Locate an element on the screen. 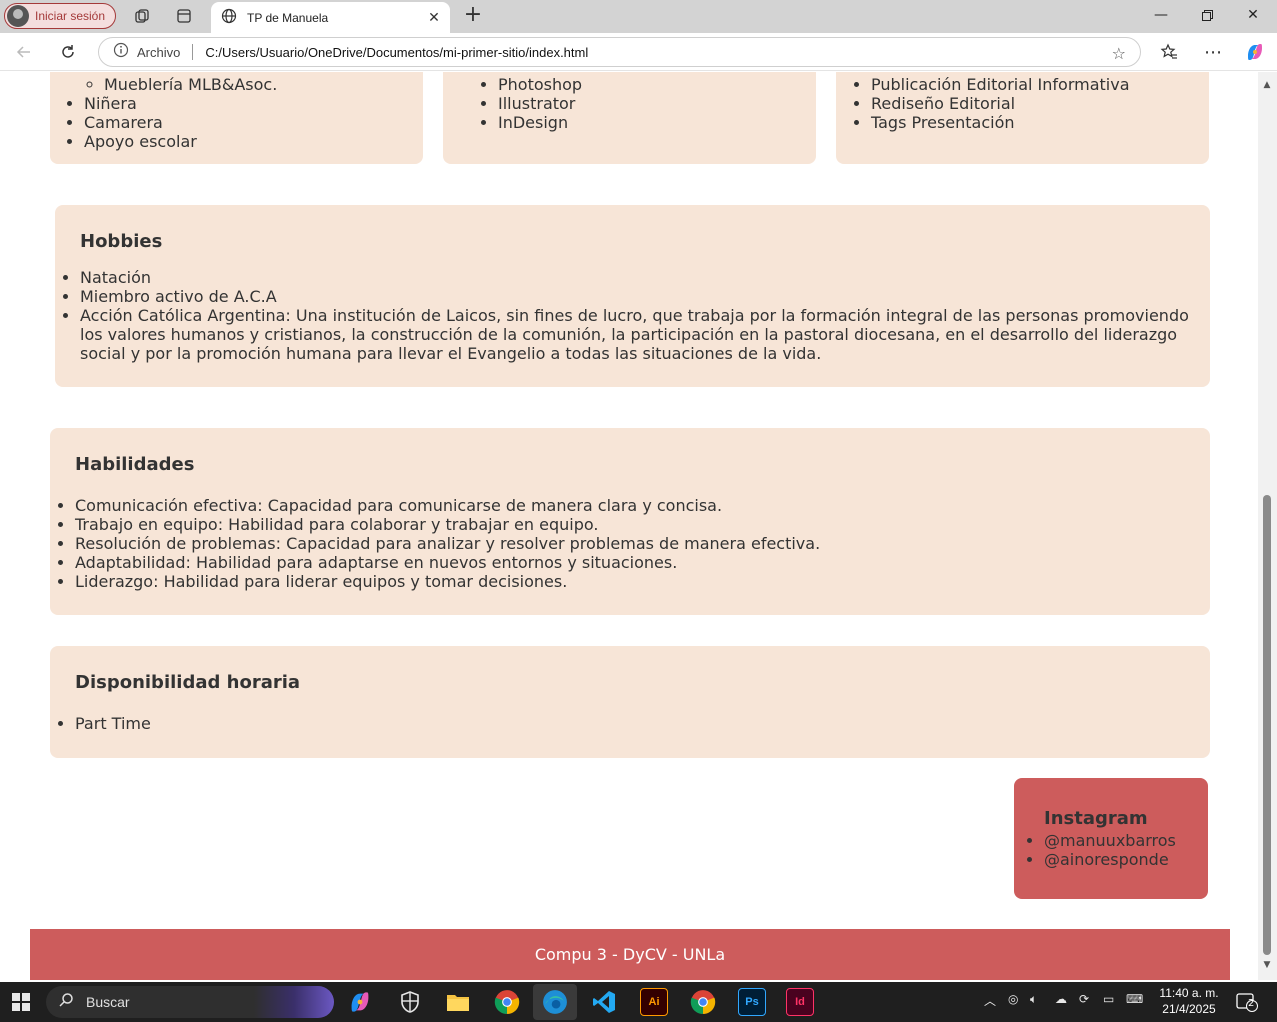  info-icon is located at coordinates (121, 52).